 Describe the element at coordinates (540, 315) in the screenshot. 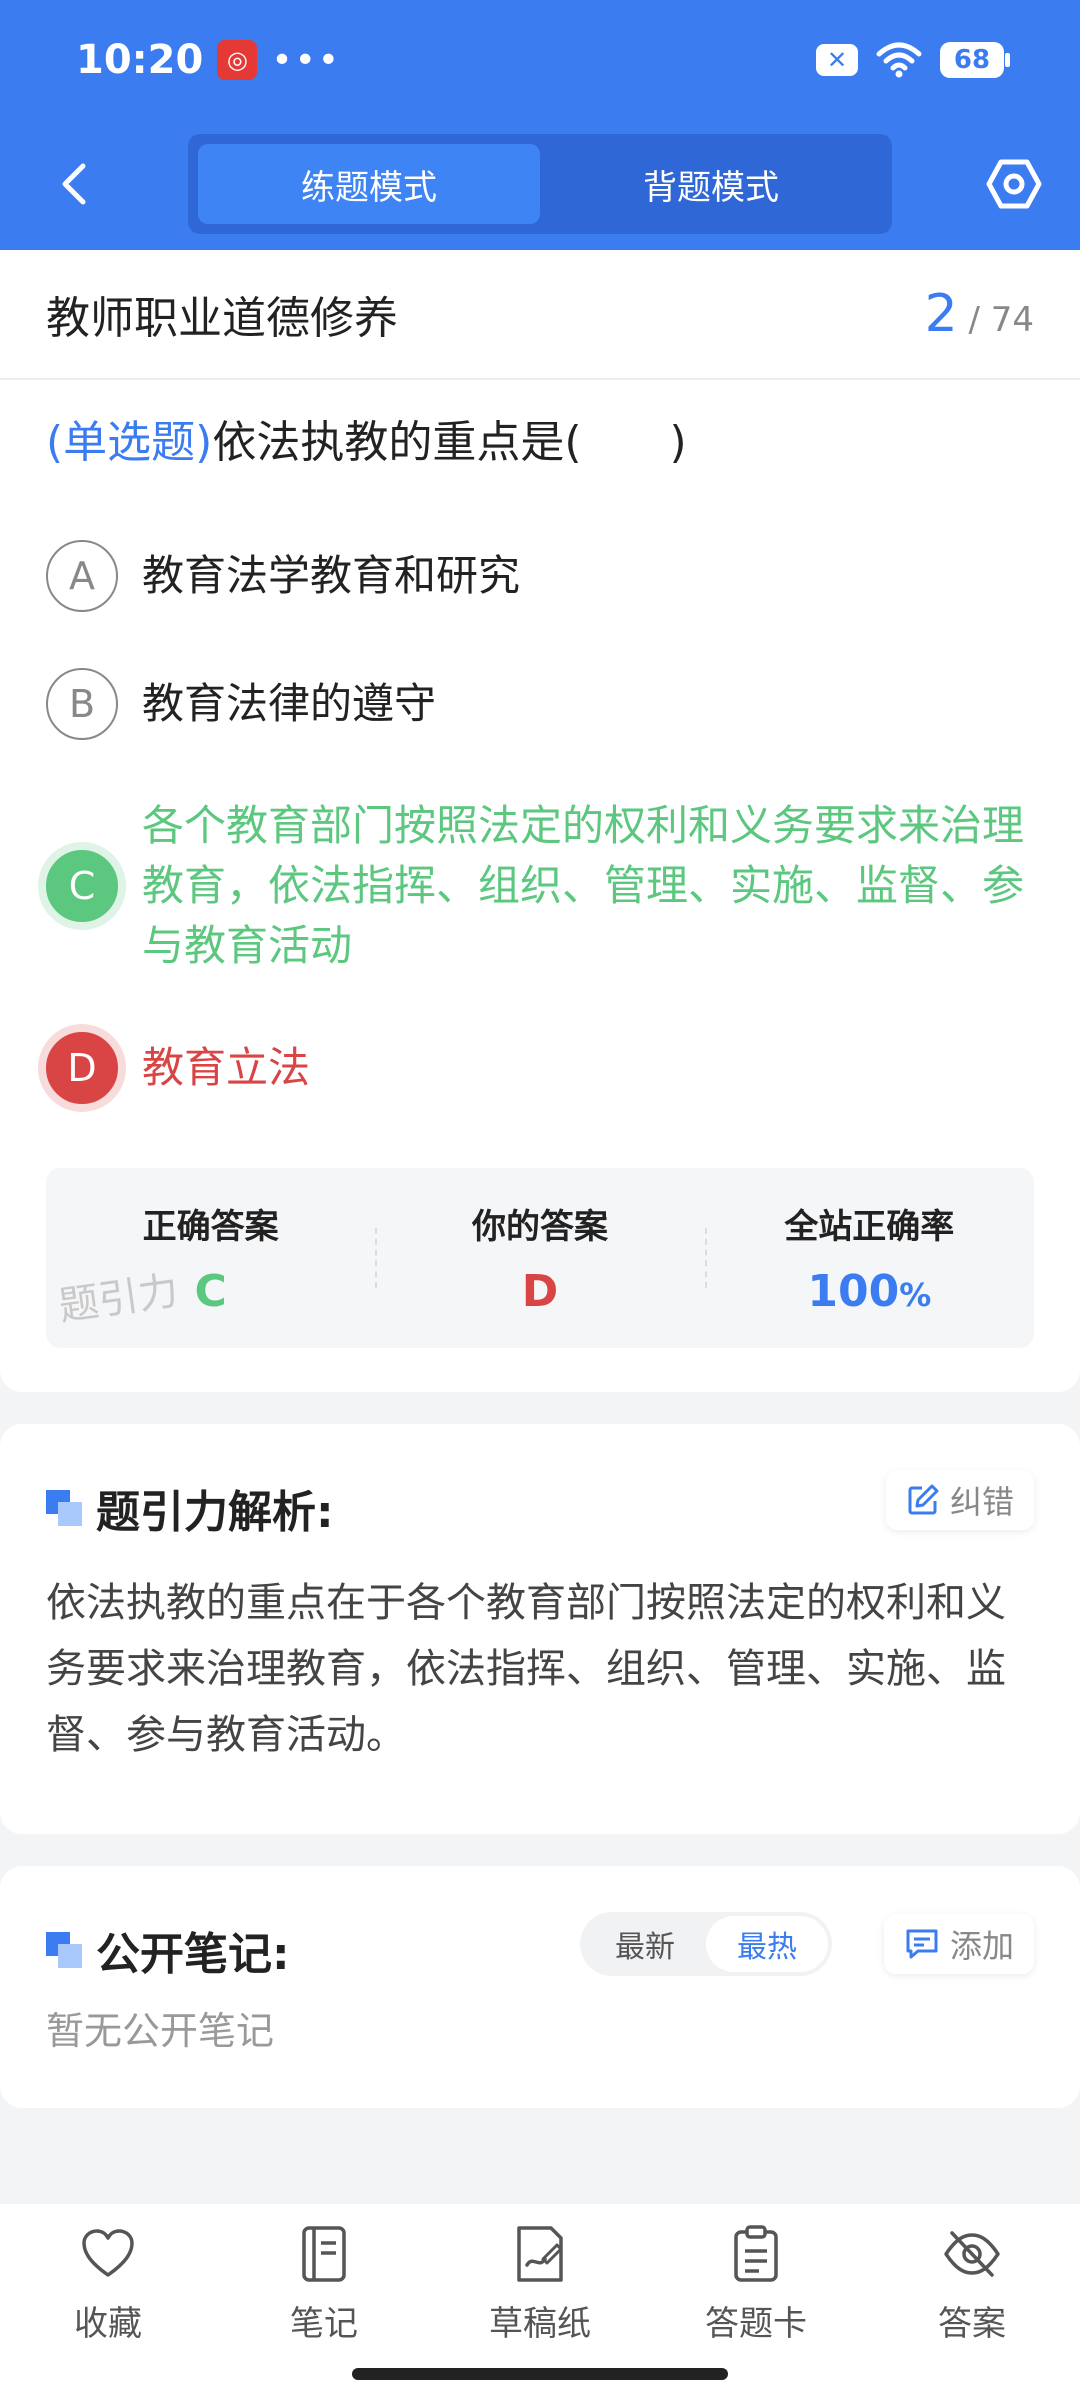

I see `topic-row: 教师职业道德修养 2 / 74` at that location.